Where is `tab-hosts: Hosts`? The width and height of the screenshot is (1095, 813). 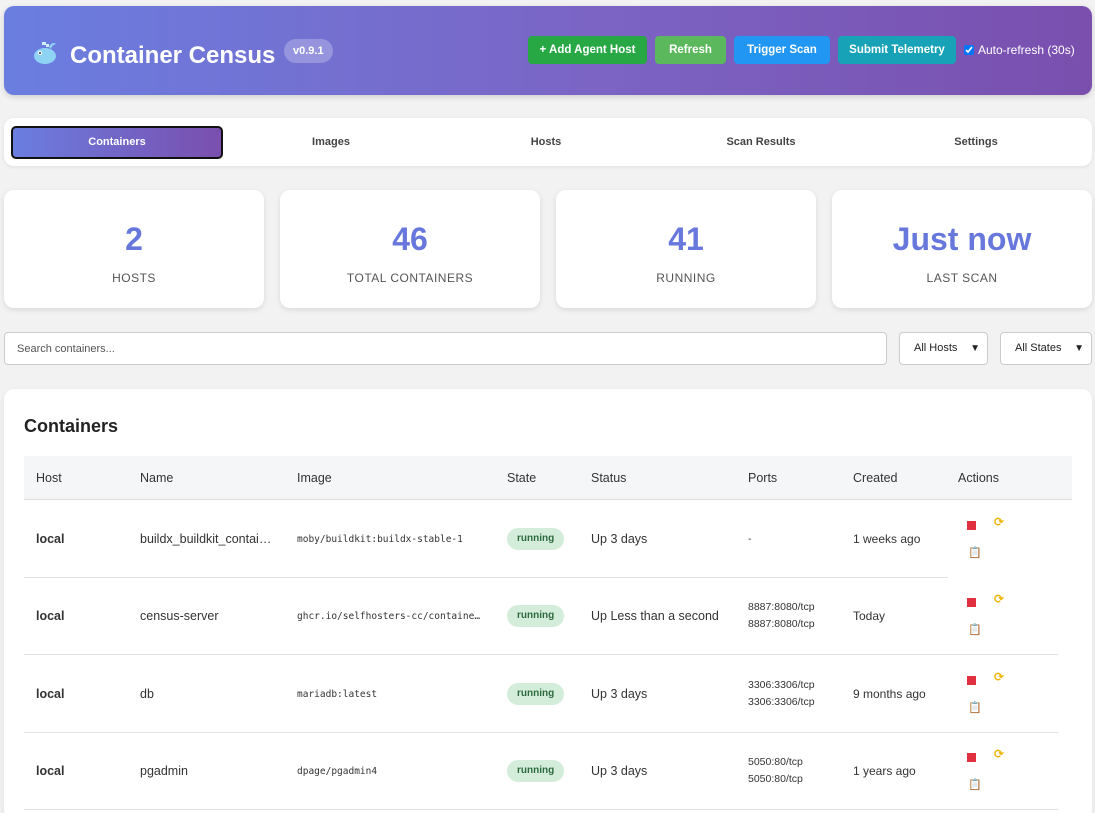
tab-hosts: Hosts is located at coordinates (546, 142).